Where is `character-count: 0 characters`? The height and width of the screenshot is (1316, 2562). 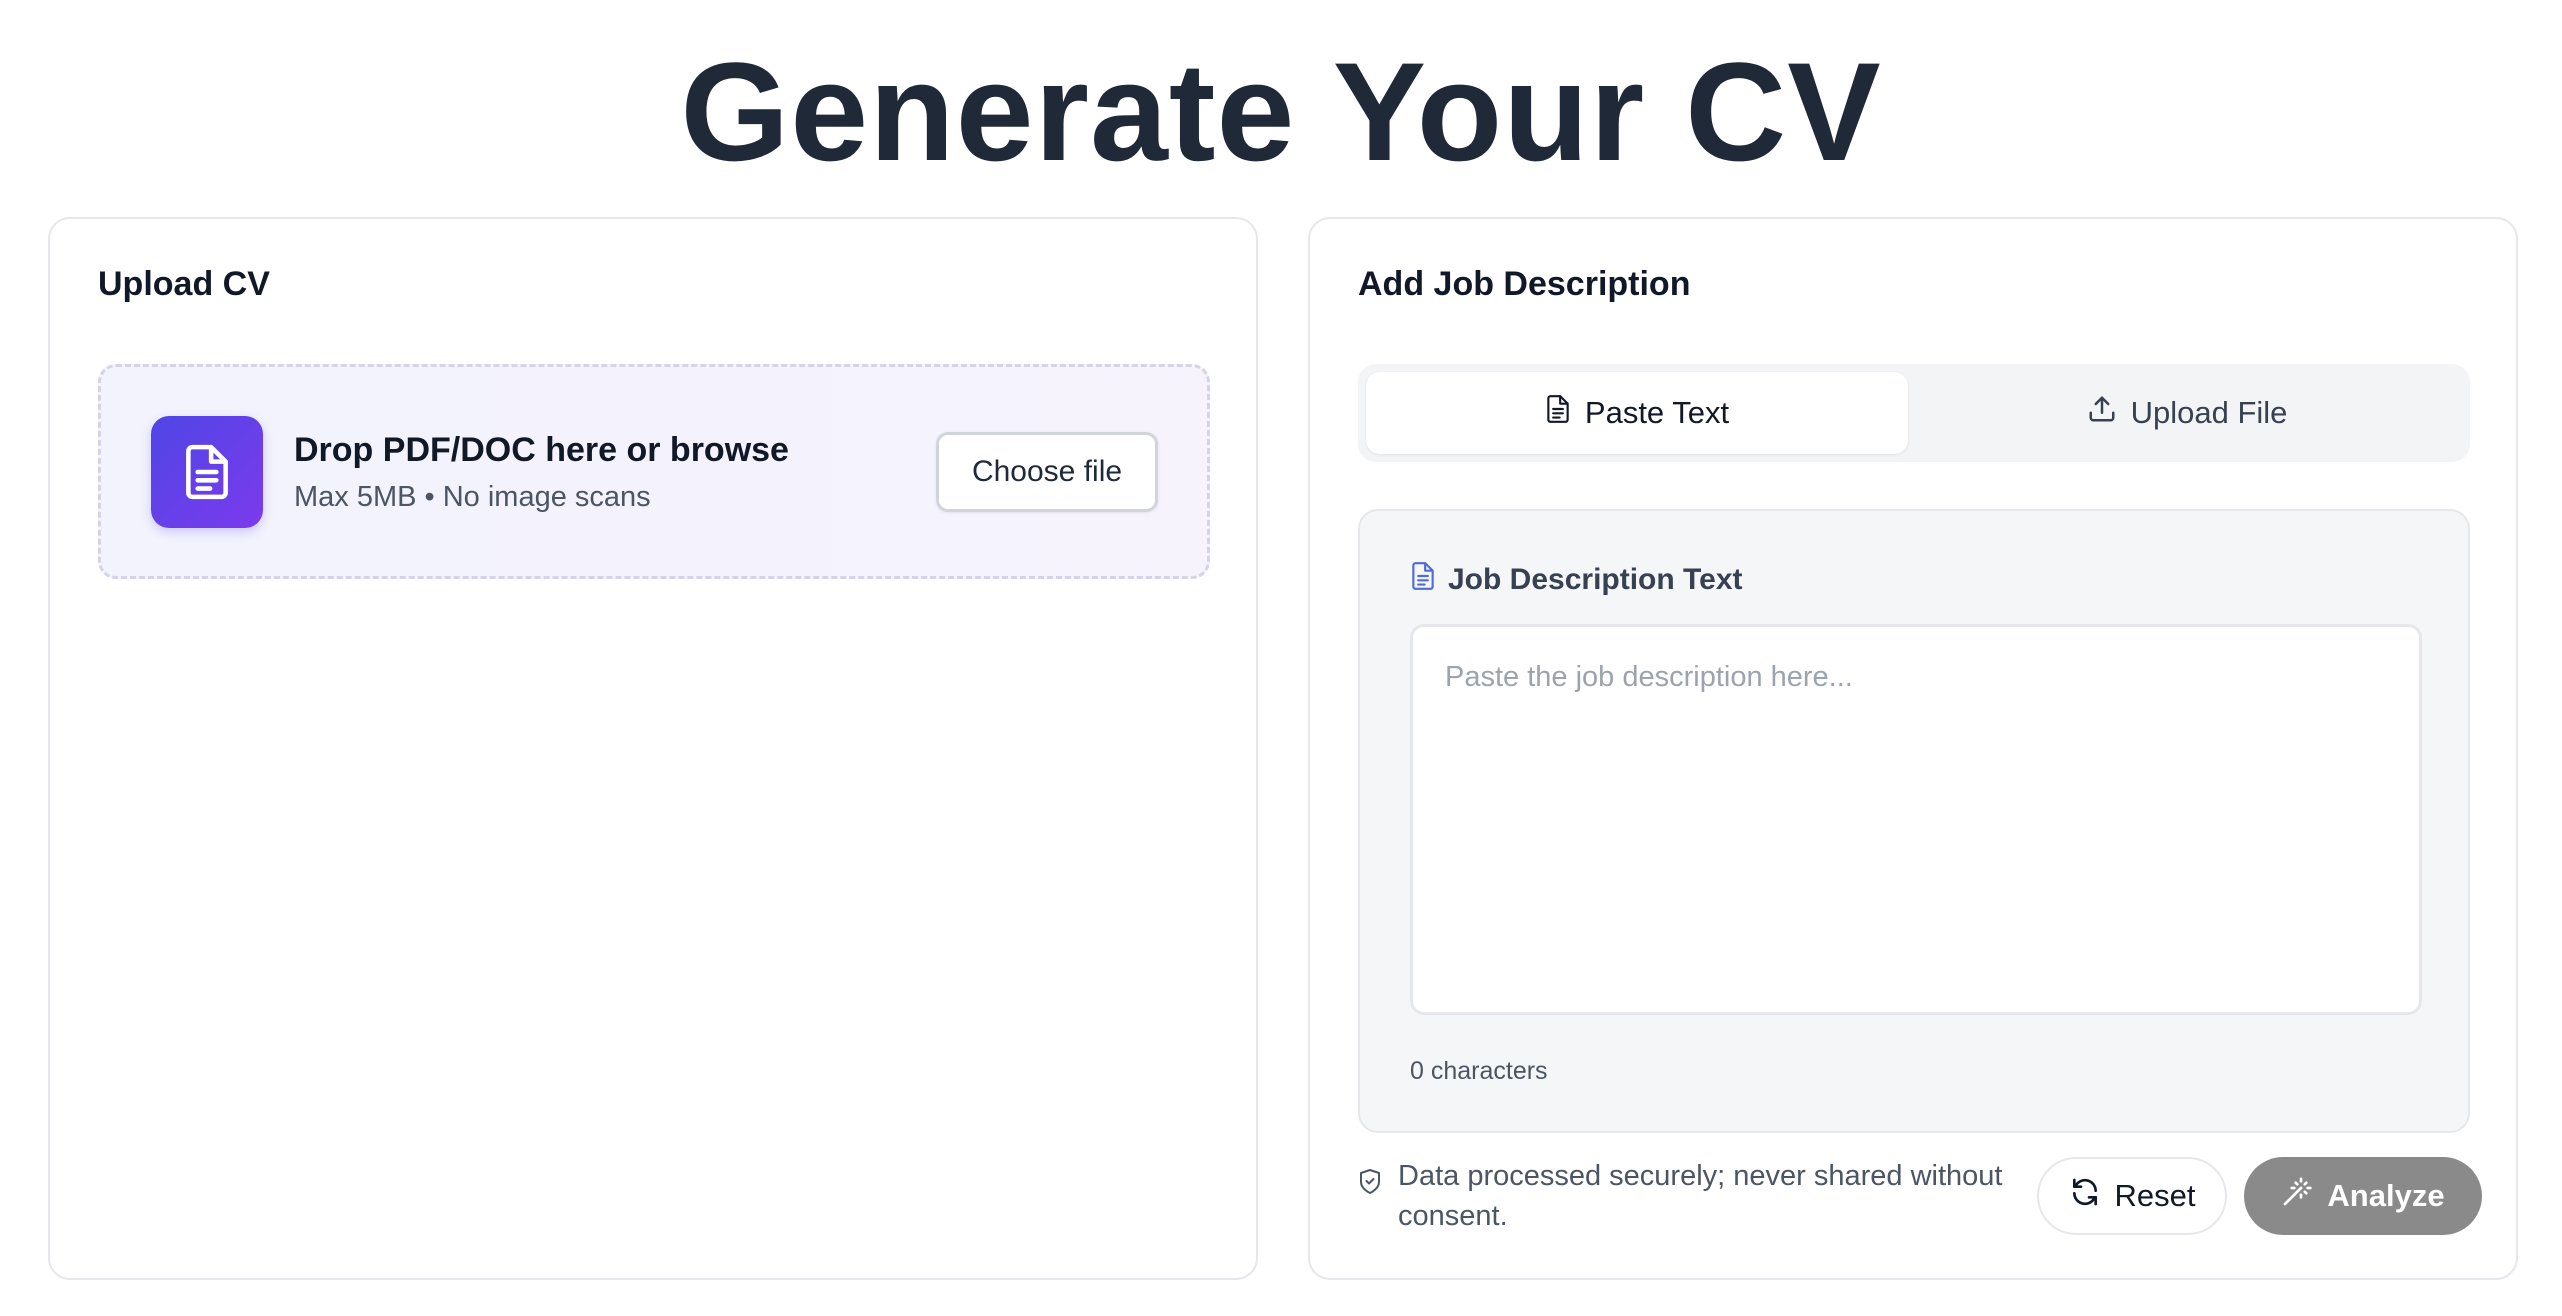 character-count: 0 characters is located at coordinates (1479, 1071).